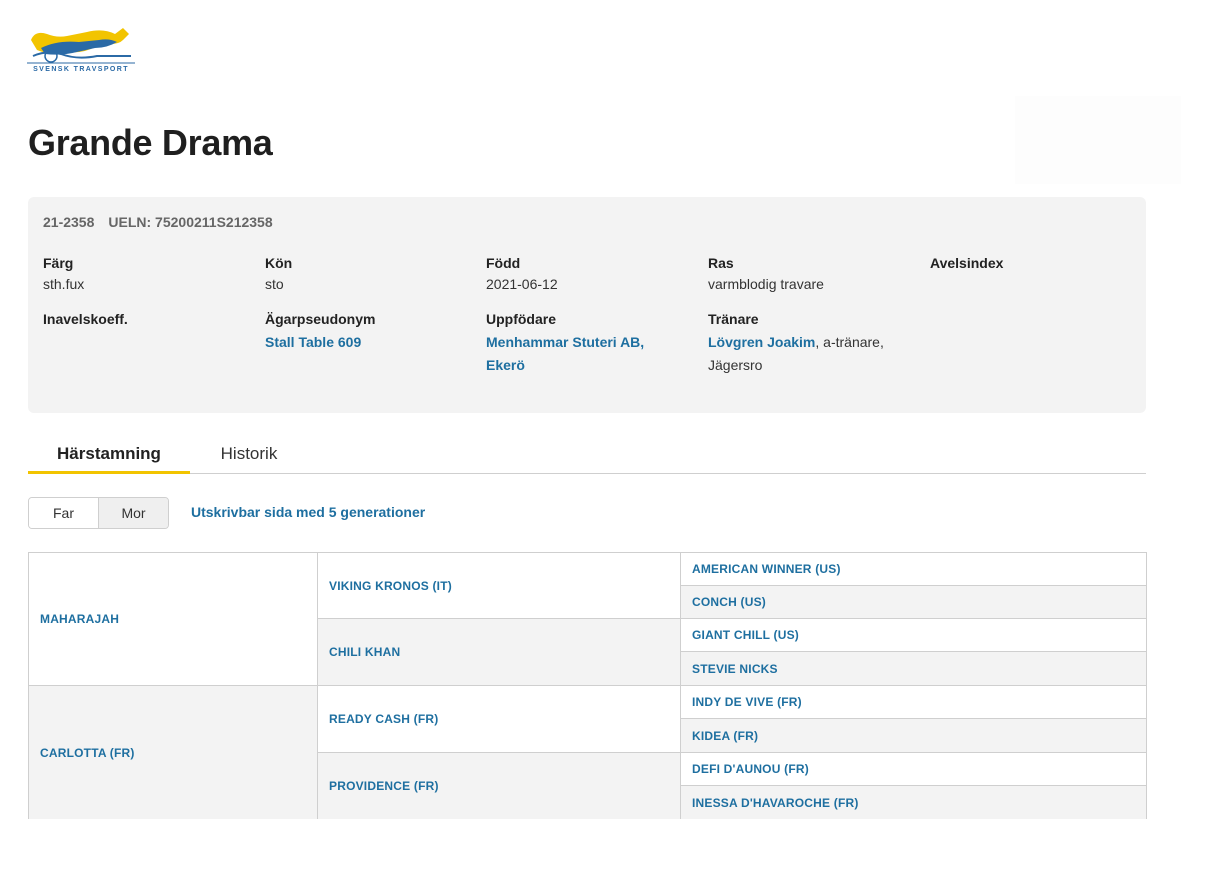 The width and height of the screenshot is (1215, 884). What do you see at coordinates (913, 602) in the screenshot?
I see `pedigree-ggp-2: CONCH (US)` at bounding box center [913, 602].